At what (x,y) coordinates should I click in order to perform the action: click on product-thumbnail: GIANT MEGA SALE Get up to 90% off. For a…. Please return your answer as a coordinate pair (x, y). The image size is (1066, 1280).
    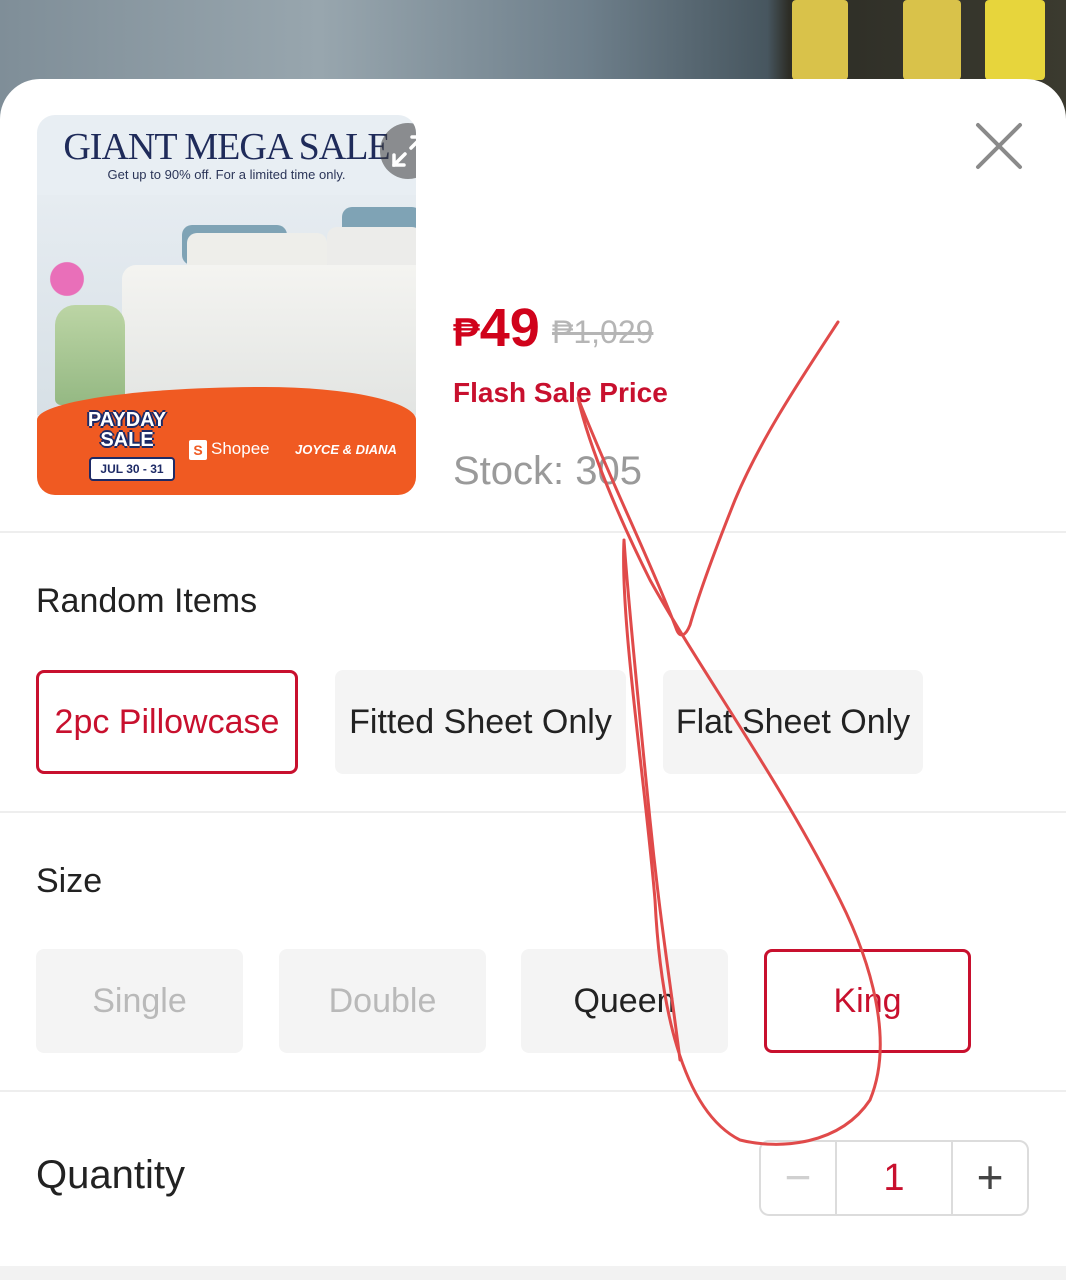
    Looking at the image, I should click on (226, 305).